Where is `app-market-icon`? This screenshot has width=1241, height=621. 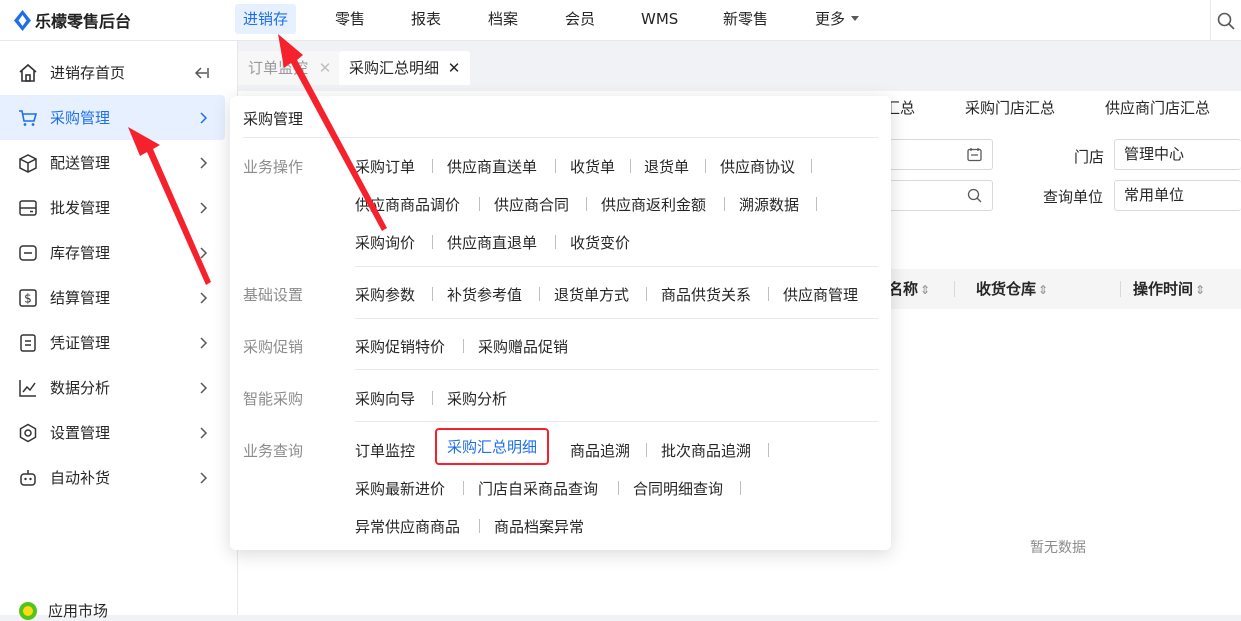
app-market-icon is located at coordinates (28, 610).